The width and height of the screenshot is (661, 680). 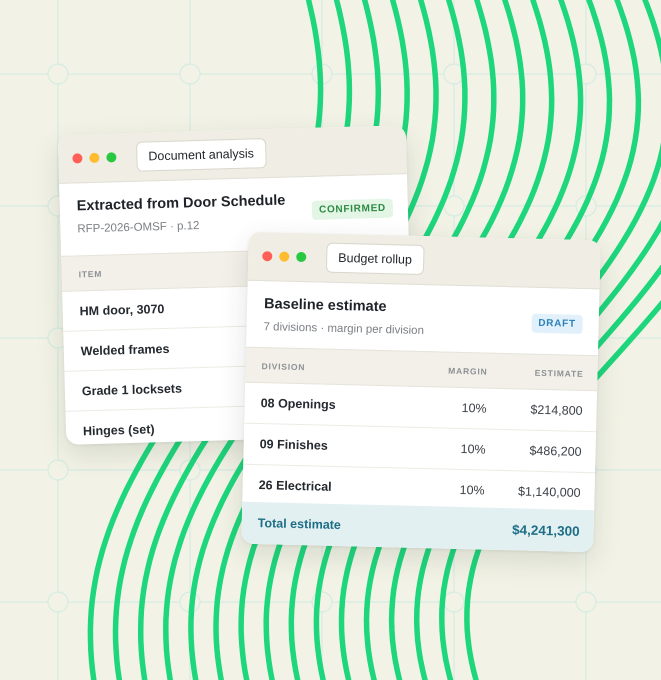 What do you see at coordinates (375, 259) in the screenshot?
I see `tab-budget-rollup: Budget rollup` at bounding box center [375, 259].